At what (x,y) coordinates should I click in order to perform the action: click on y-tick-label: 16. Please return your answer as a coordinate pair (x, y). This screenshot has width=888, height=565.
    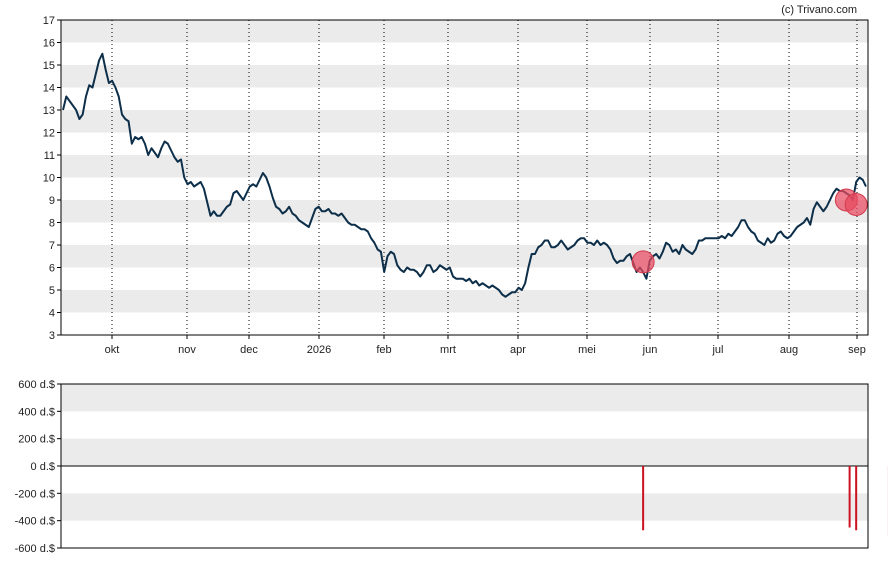
    Looking at the image, I should click on (49, 44).